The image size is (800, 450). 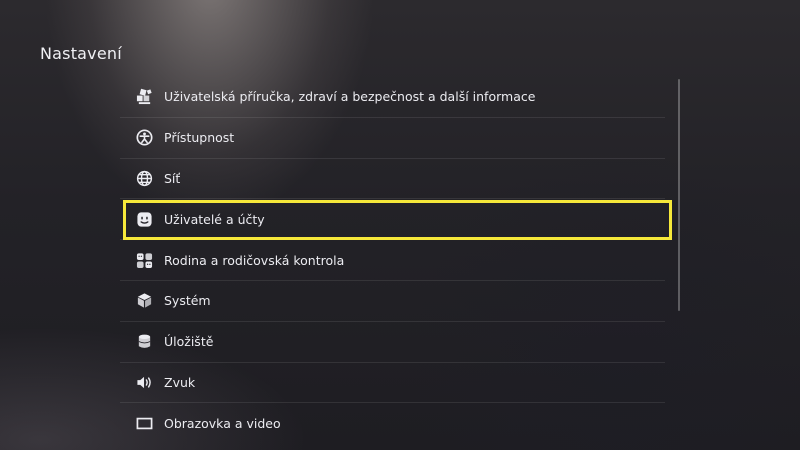 I want to click on menu-item-display-video: Obrazovka a video, so click(x=392, y=423).